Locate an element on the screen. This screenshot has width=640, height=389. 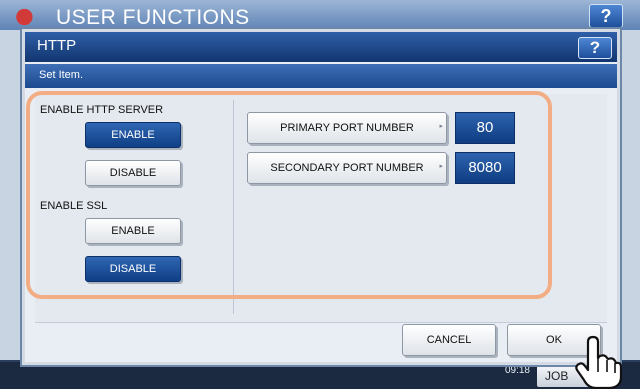
app-help-button: ? is located at coordinates (606, 16).